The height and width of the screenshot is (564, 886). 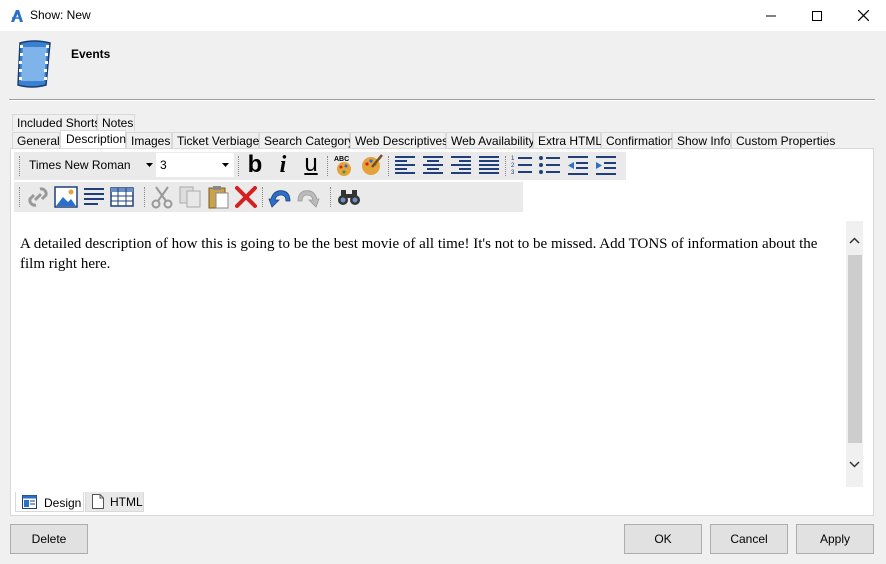 I want to click on undo-icon, so click(x=280, y=197).